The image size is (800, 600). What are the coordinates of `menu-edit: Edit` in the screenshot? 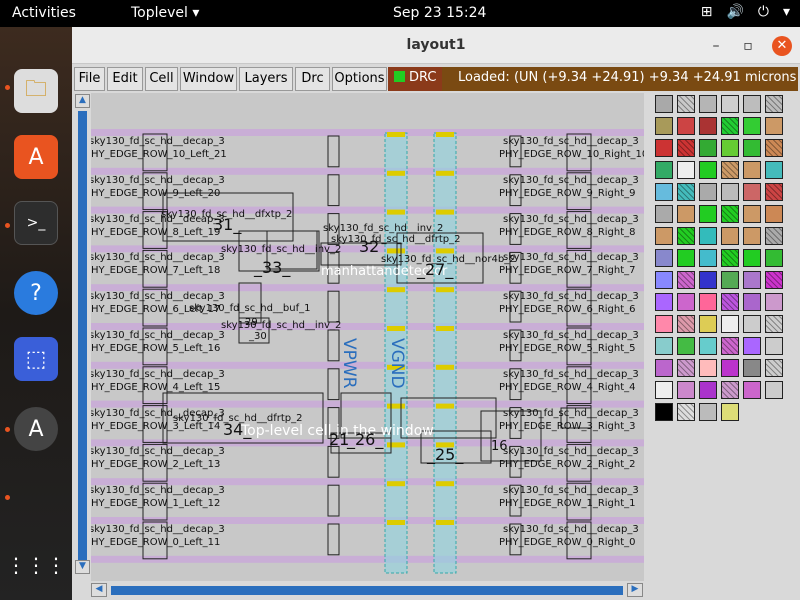 It's located at (125, 79).